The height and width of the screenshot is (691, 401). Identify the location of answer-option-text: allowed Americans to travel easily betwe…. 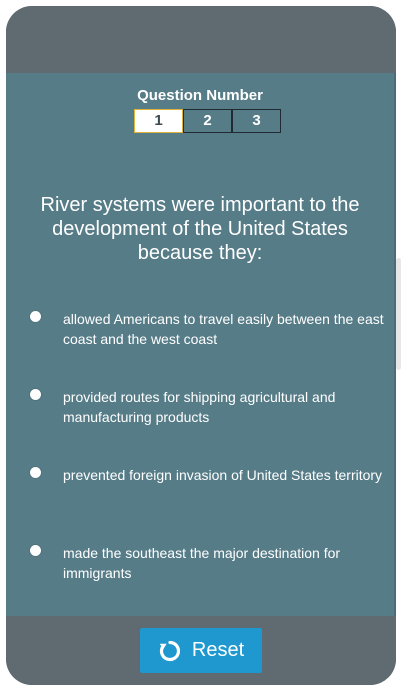
(223, 329).